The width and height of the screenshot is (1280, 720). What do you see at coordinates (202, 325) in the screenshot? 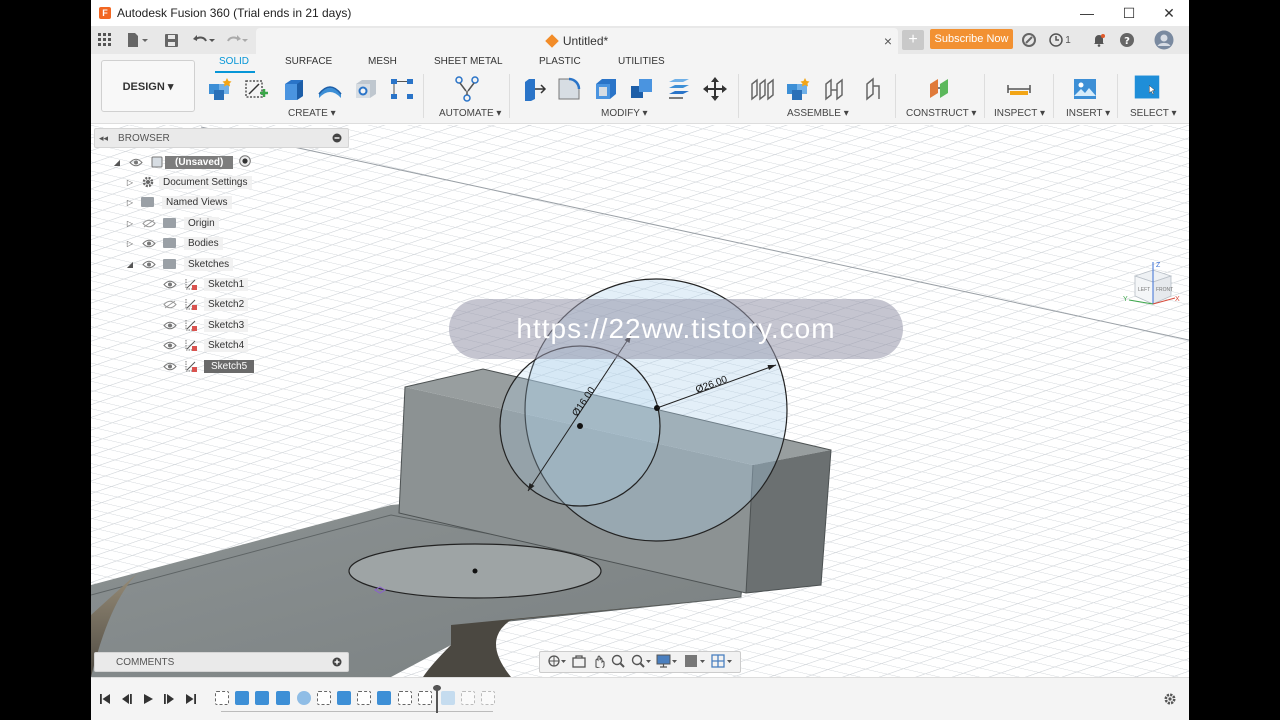
I see `tree-item-sketch3: Sketch3` at bounding box center [202, 325].